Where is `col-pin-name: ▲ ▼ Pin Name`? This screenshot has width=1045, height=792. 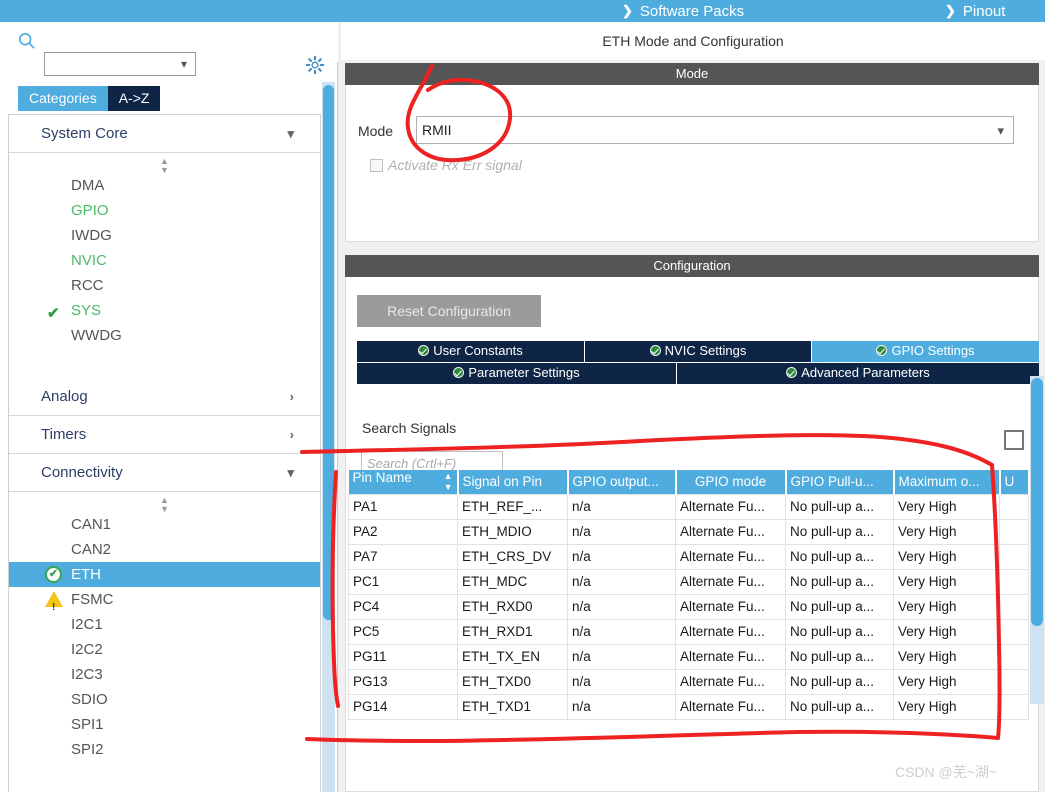
col-pin-name: ▲ ▼ Pin Name is located at coordinates (403, 482).